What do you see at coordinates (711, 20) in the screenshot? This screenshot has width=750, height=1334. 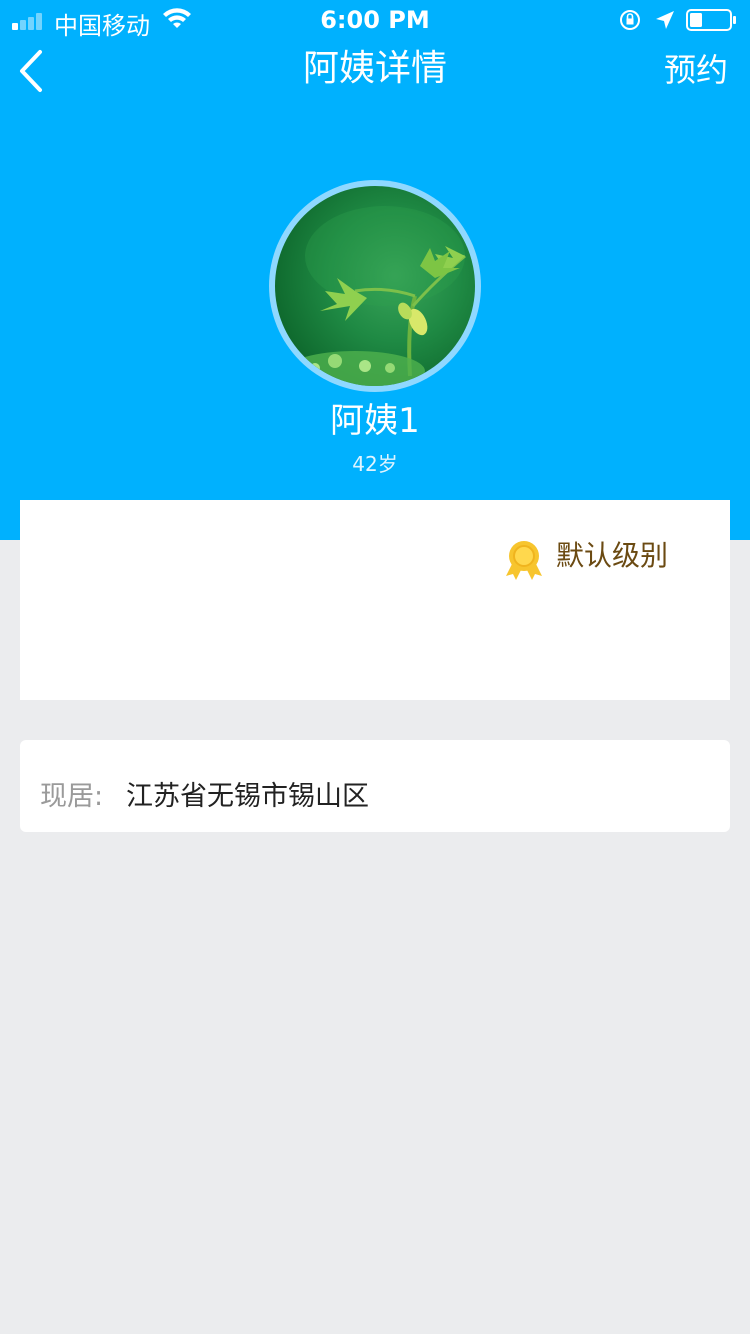 I see `battery-icon` at bounding box center [711, 20].